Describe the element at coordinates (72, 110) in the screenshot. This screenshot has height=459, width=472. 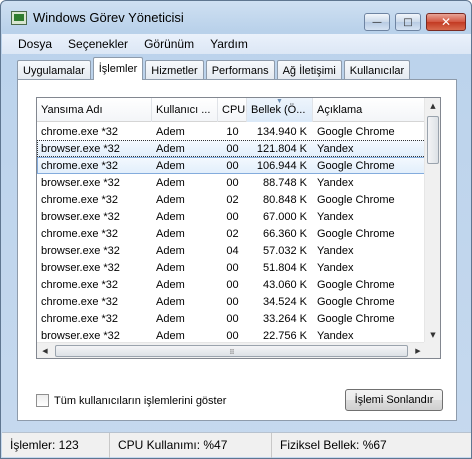
I see `column-image-name-label: Yansıma Adı` at that location.